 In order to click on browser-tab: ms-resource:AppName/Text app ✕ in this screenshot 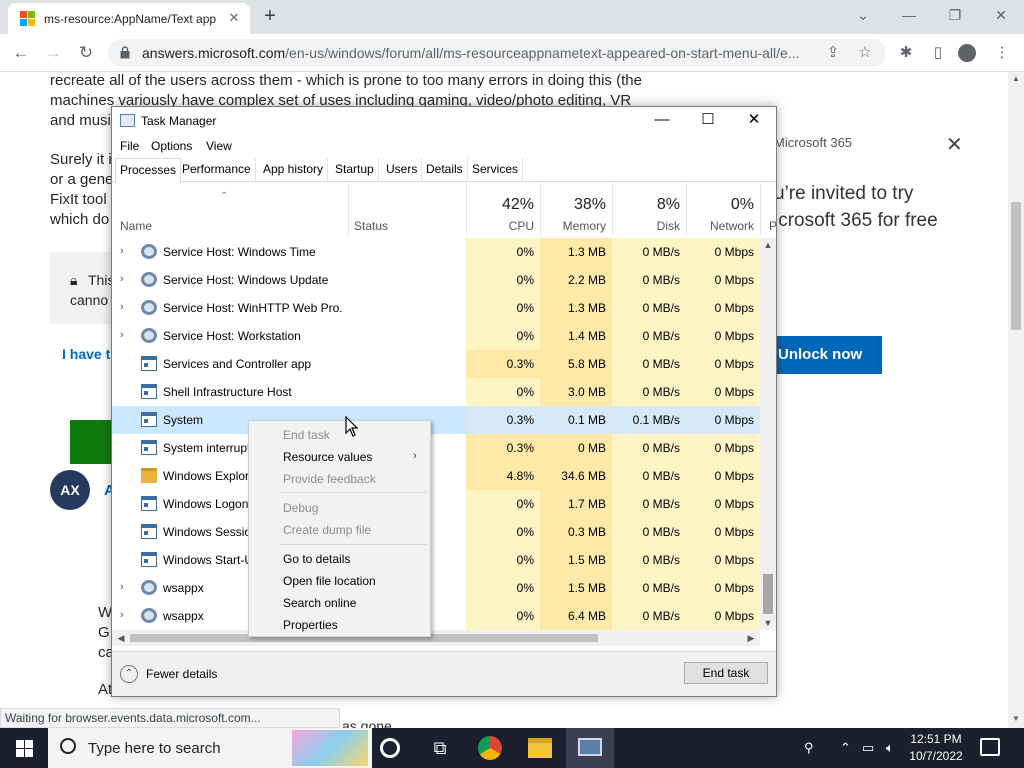, I will do `click(129, 18)`.